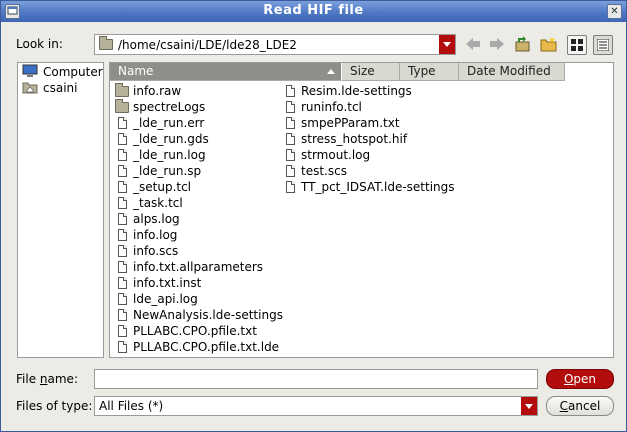  Describe the element at coordinates (167, 283) in the screenshot. I see `list-item-label: info.txt.inst` at that location.